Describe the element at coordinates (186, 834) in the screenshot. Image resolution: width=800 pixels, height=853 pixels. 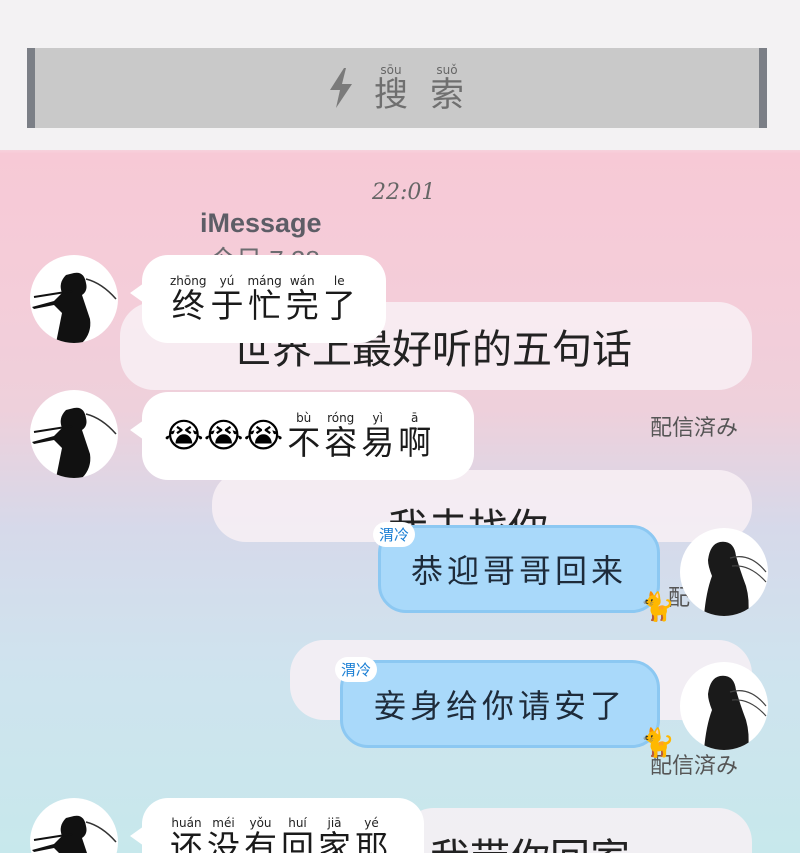
I see `message-char: huán 还` at that location.